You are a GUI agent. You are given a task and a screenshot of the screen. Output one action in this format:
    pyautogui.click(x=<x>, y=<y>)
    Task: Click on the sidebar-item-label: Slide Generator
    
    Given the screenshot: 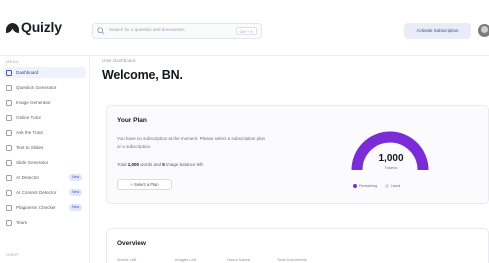 What is the action you would take?
    pyautogui.click(x=32, y=162)
    